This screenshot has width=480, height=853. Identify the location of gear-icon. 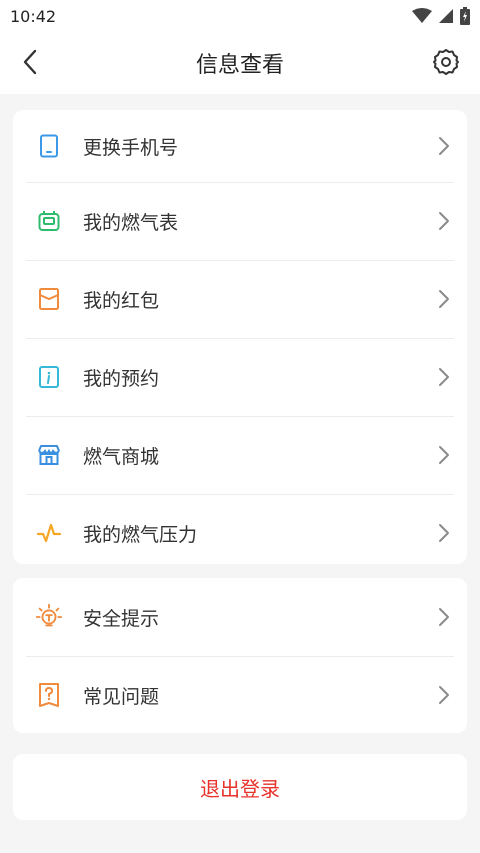
(446, 62).